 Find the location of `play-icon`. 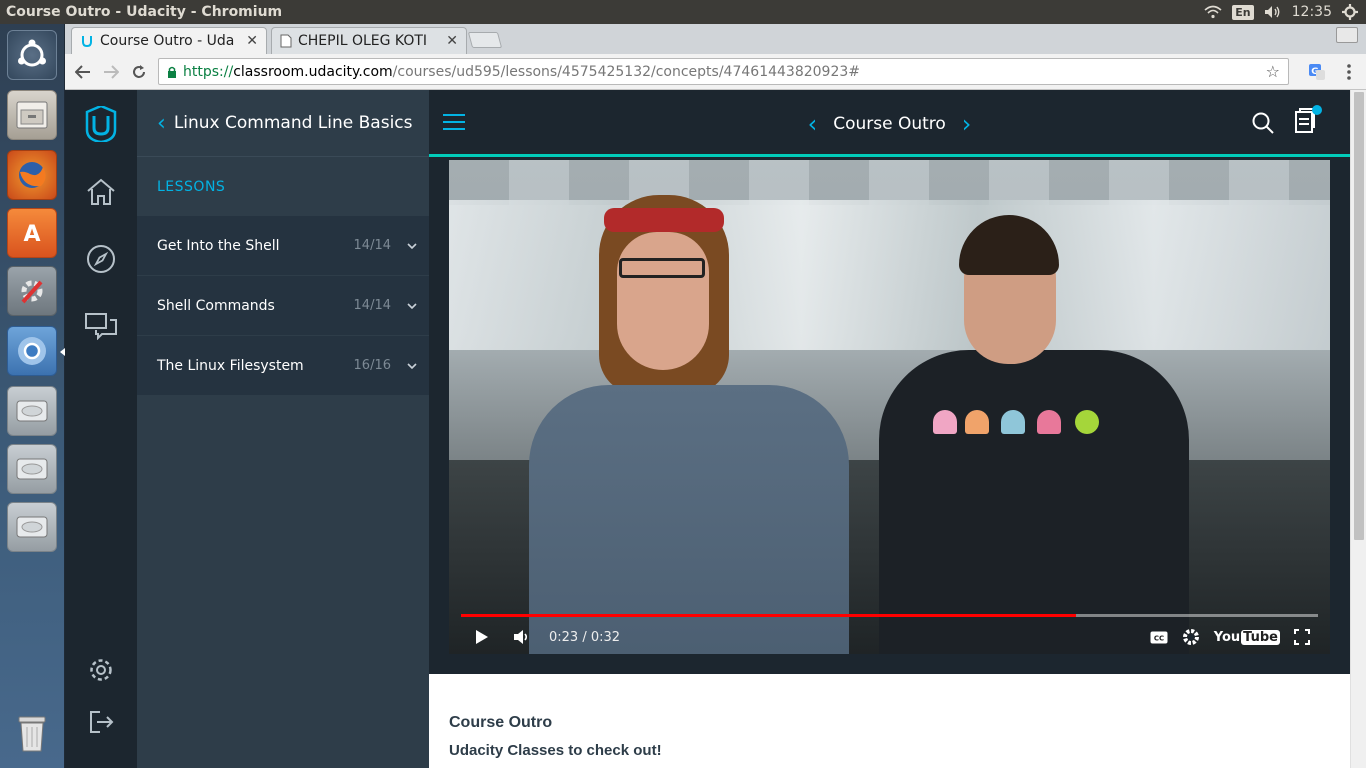

play-icon is located at coordinates (482, 637).